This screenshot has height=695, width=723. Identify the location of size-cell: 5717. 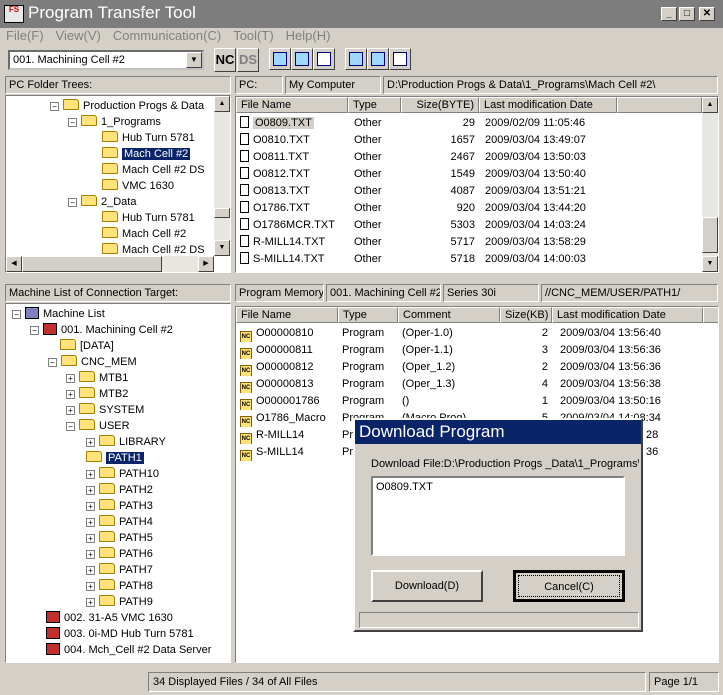
(438, 242).